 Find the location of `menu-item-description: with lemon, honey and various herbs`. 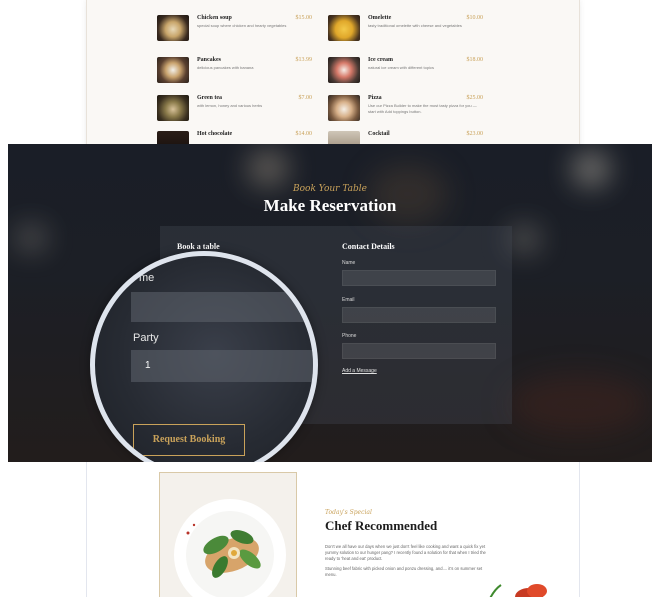

menu-item-description: with lemon, honey and various herbs is located at coordinates (230, 105).